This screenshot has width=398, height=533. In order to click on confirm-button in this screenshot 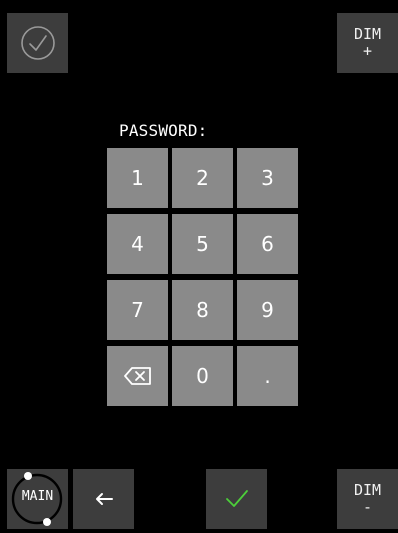, I will do `click(236, 499)`.